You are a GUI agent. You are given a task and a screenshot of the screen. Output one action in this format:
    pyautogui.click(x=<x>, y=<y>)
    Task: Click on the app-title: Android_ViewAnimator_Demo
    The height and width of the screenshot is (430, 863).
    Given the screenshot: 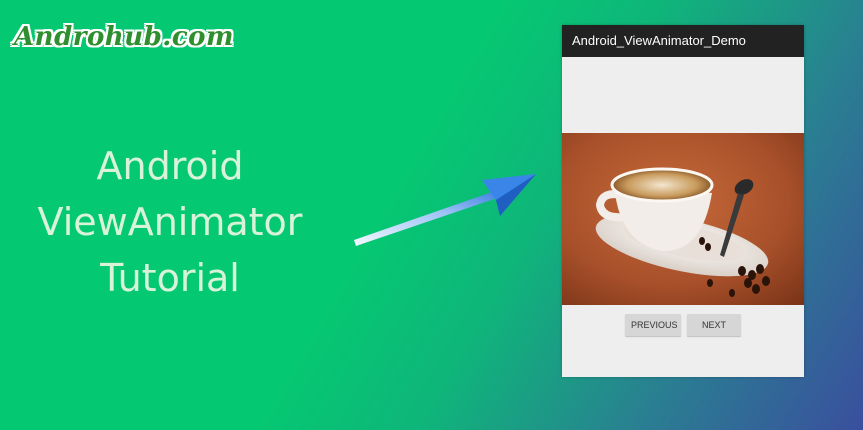 What is the action you would take?
    pyautogui.click(x=659, y=40)
    